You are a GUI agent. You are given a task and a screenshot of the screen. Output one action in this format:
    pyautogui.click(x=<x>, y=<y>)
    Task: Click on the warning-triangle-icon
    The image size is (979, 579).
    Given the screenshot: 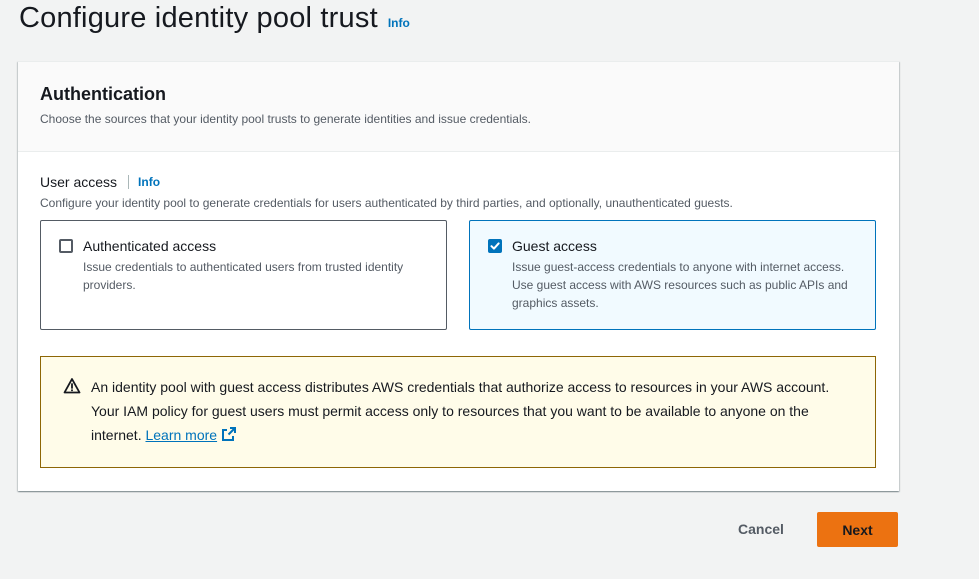 What is the action you would take?
    pyautogui.click(x=72, y=386)
    